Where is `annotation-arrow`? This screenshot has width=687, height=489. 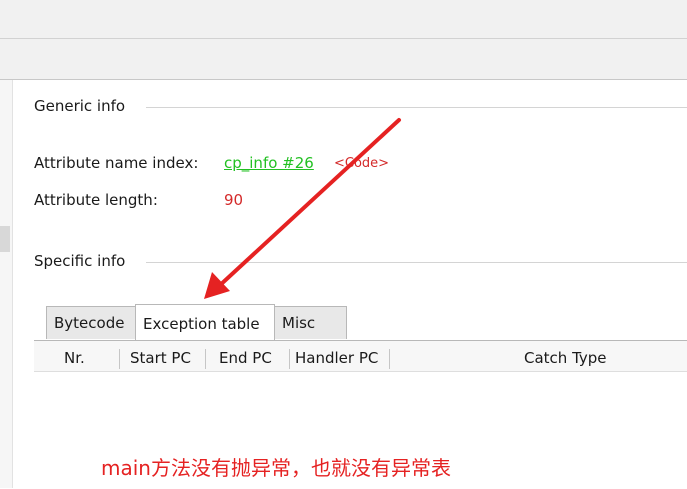
annotation-arrow is located at coordinates (302, 208).